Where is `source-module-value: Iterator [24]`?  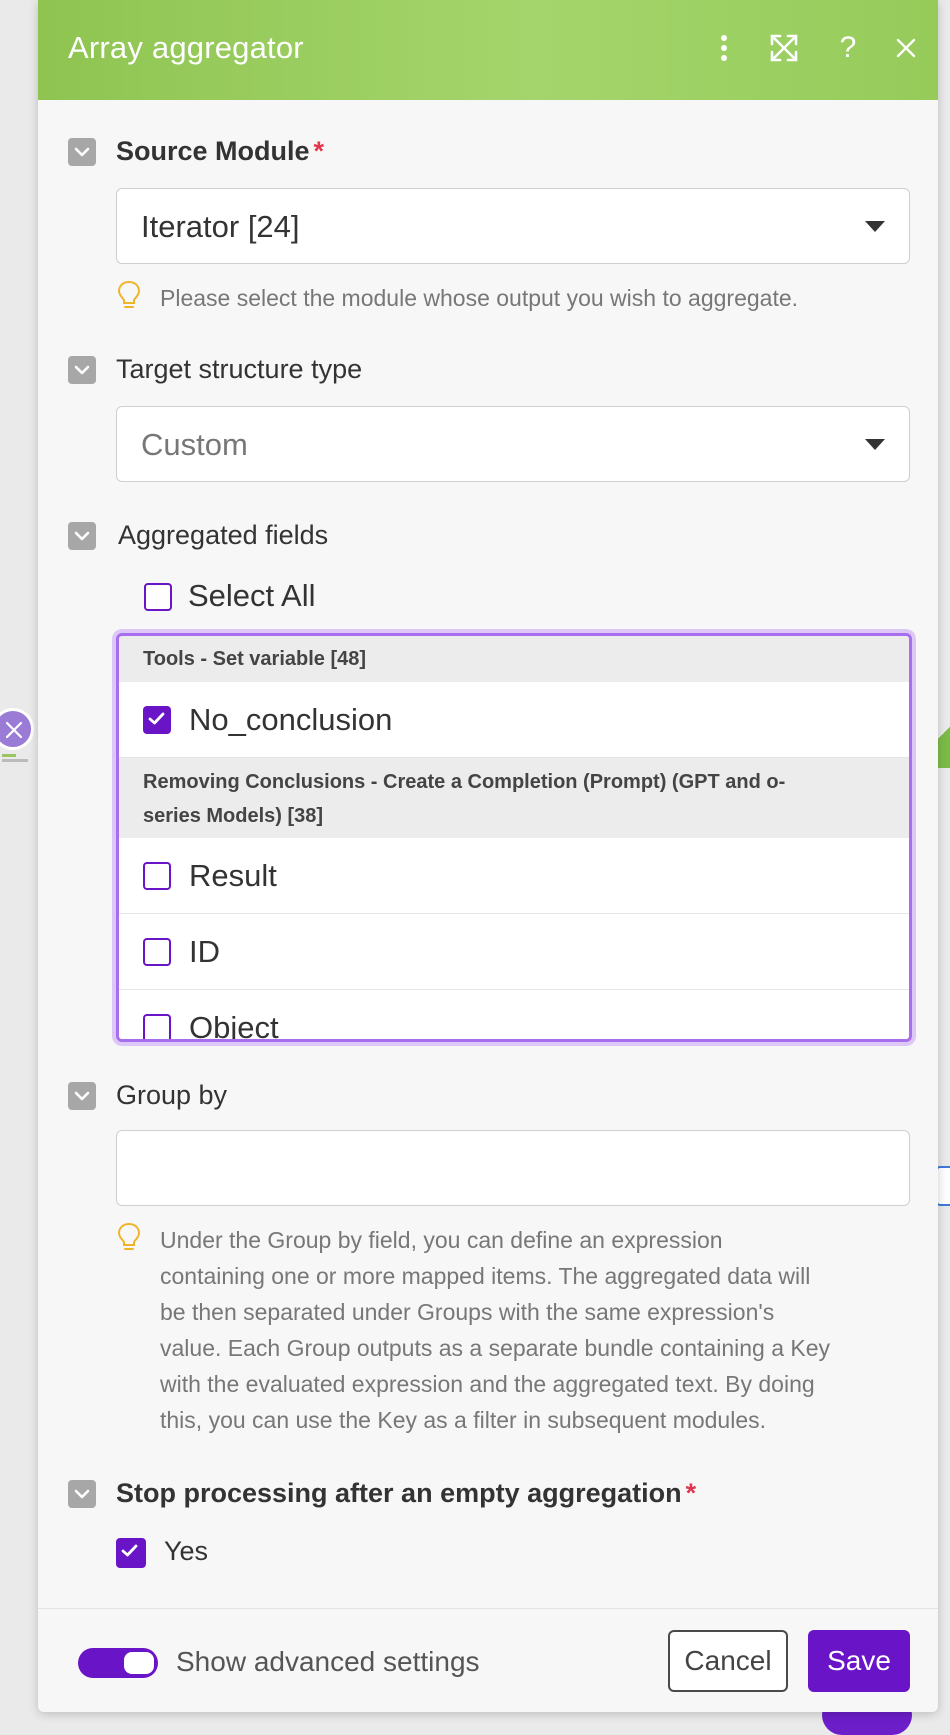 source-module-value: Iterator [24] is located at coordinates (220, 226).